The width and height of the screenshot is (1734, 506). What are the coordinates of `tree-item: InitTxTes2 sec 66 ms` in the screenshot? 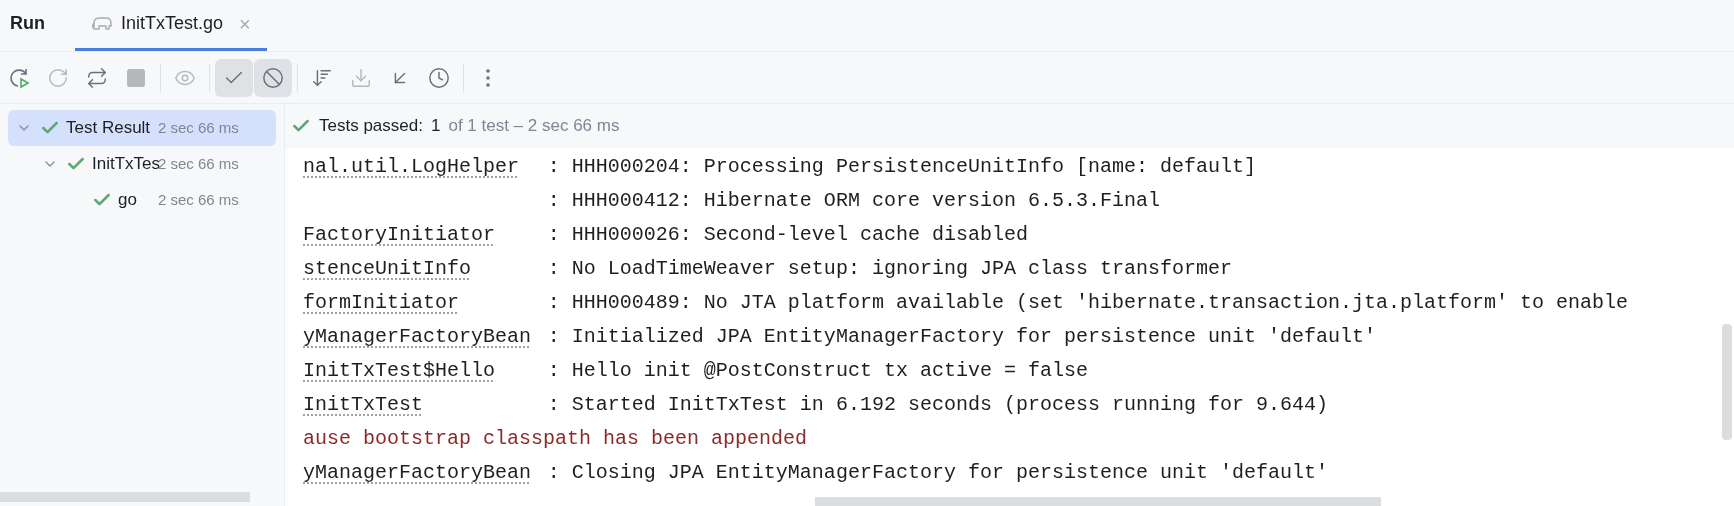 It's located at (142, 164).